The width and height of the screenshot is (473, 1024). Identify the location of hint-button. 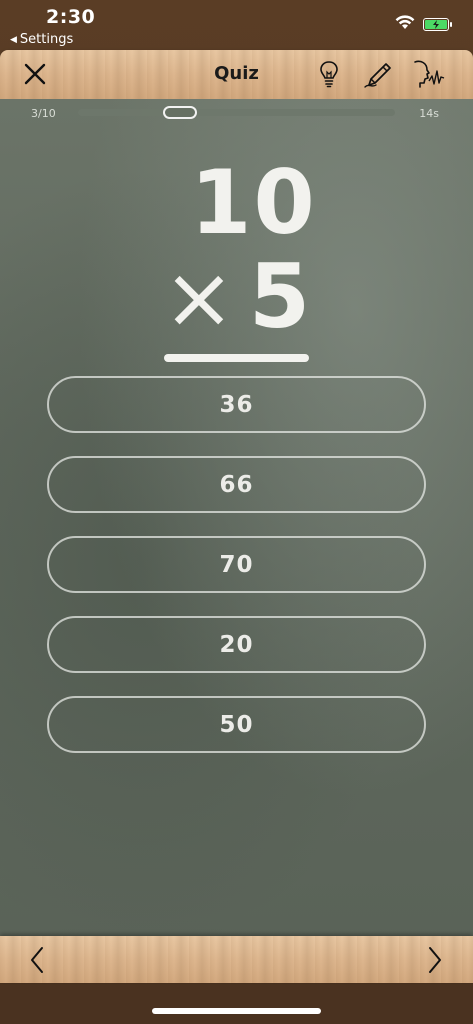
(329, 74).